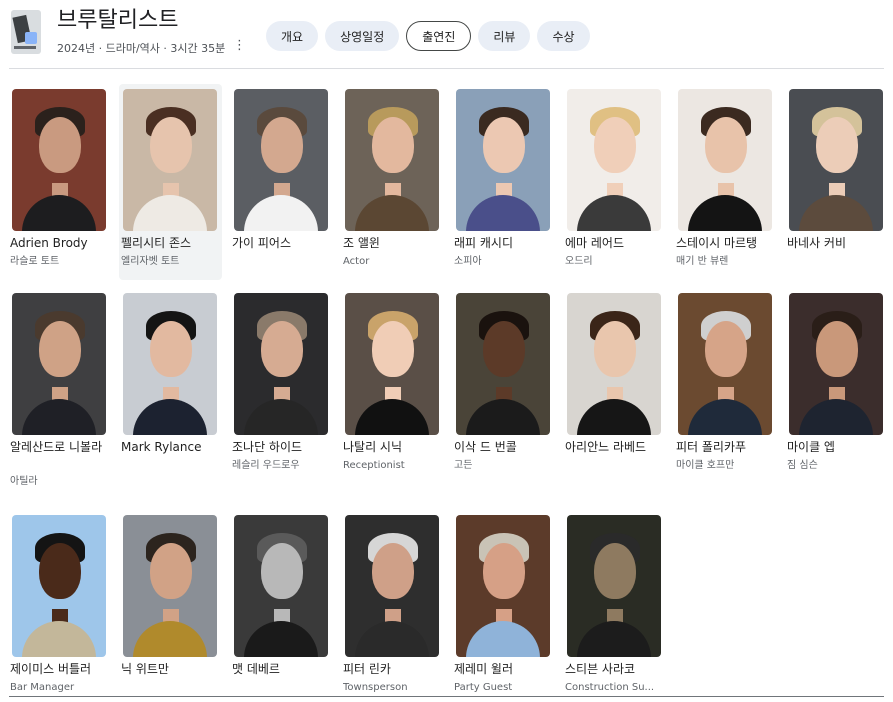 The width and height of the screenshot is (893, 702). What do you see at coordinates (256, 669) in the screenshot?
I see `cast-name: 맷 데베르` at bounding box center [256, 669].